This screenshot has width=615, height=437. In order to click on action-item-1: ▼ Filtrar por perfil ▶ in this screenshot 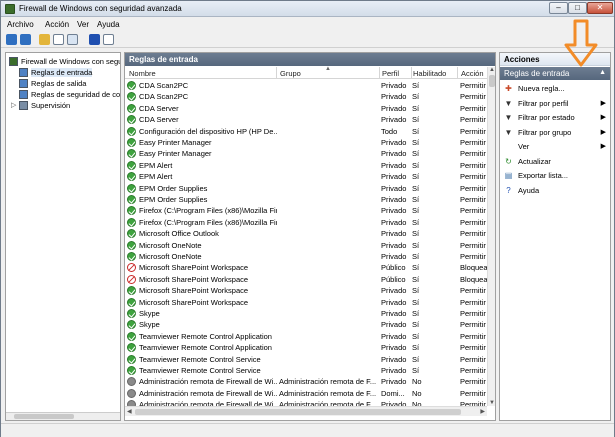, I will do `click(555, 104)`.